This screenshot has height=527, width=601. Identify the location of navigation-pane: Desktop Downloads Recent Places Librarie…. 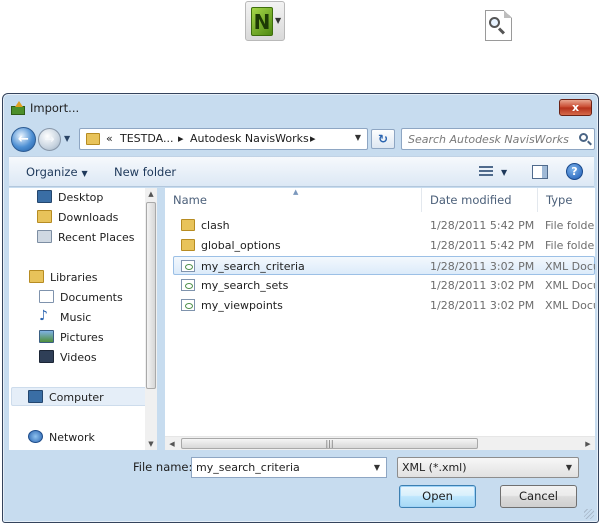
(83, 319).